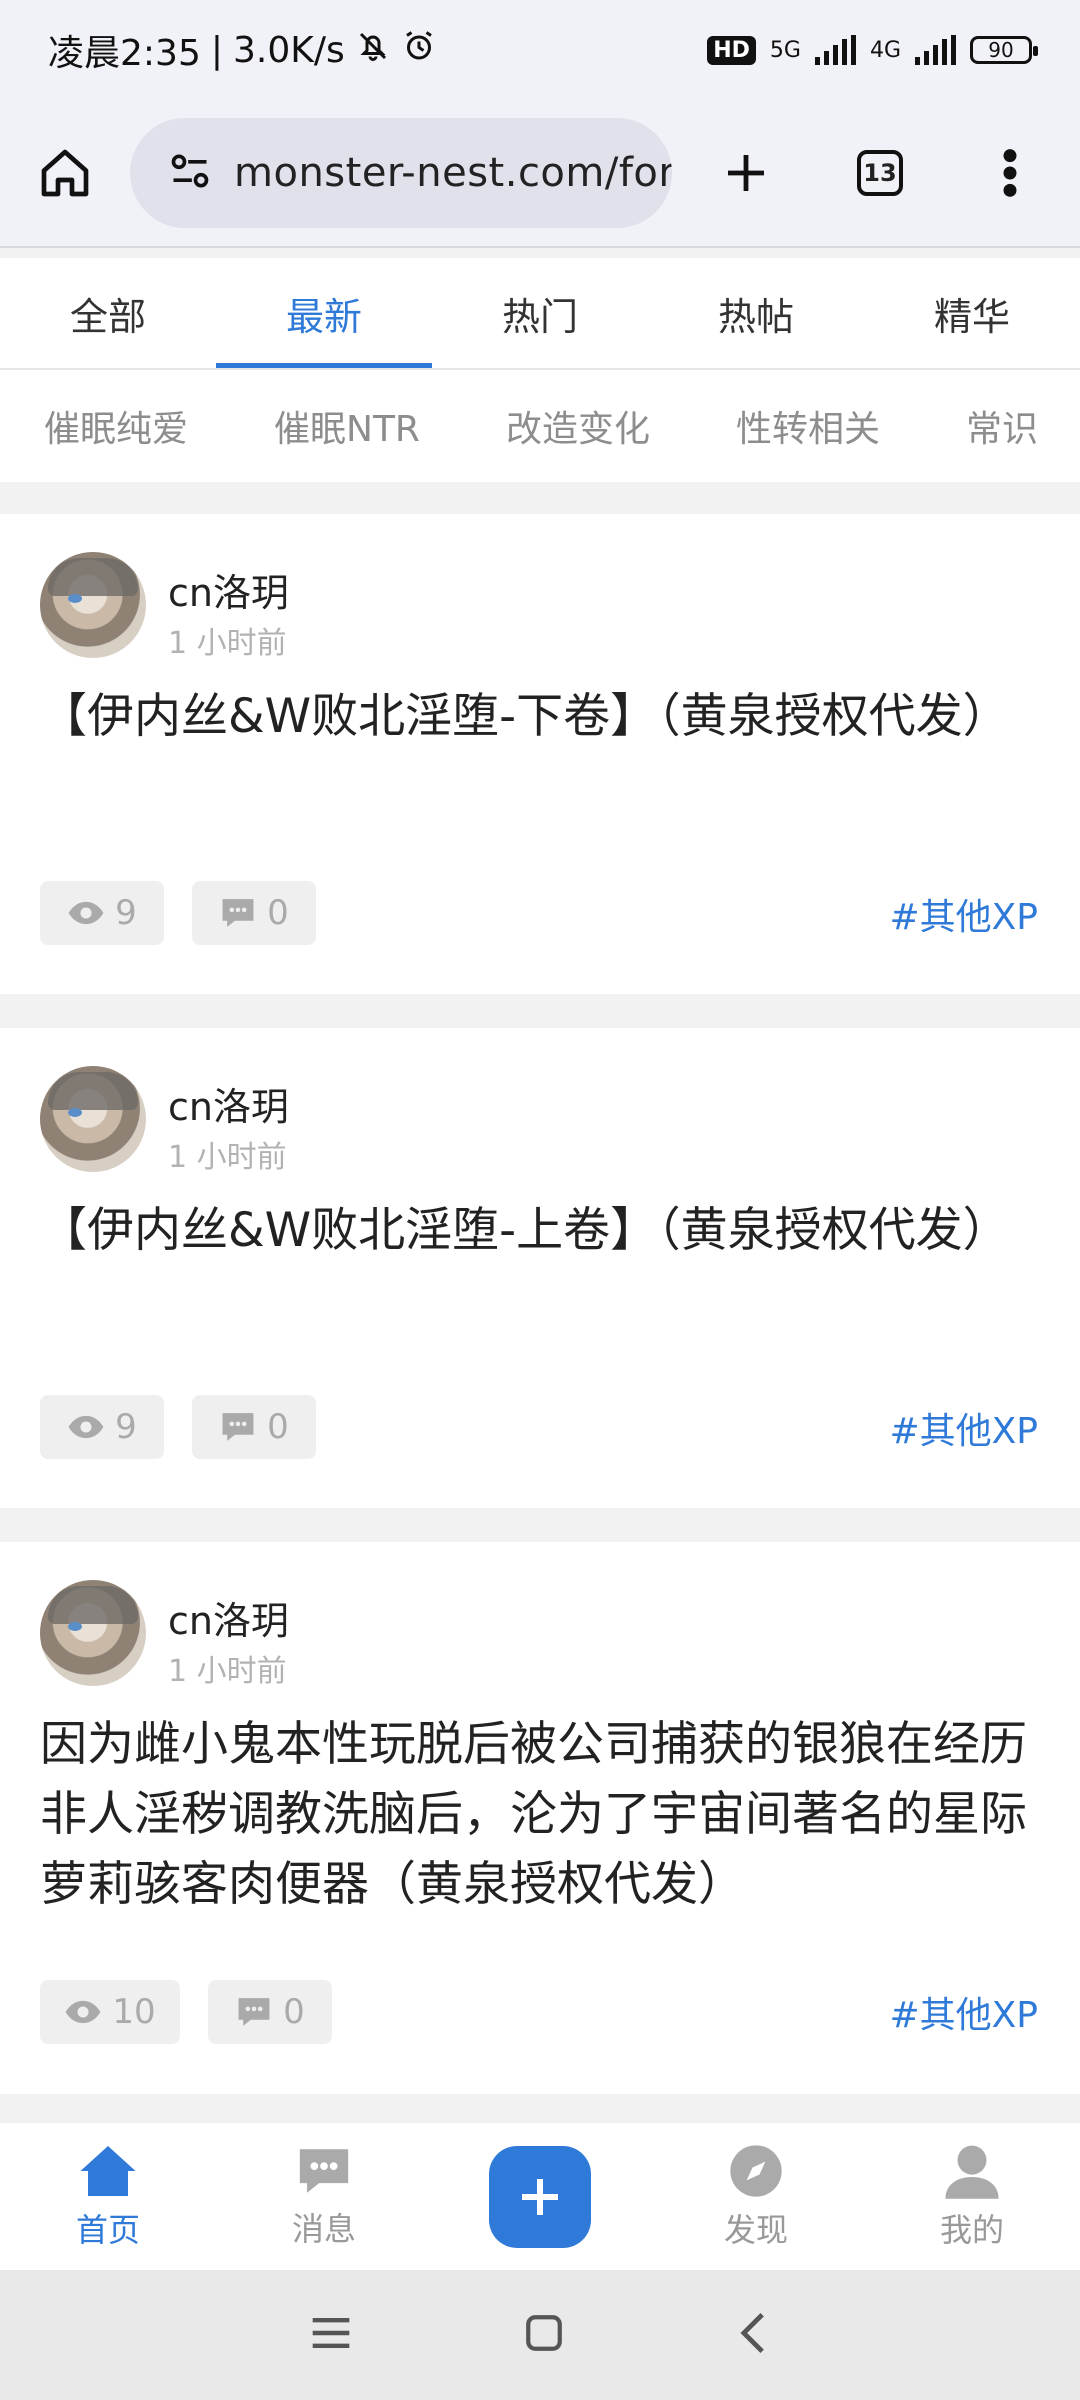  What do you see at coordinates (808, 426) in the screenshot?
I see `category-tab: 性转相关` at bounding box center [808, 426].